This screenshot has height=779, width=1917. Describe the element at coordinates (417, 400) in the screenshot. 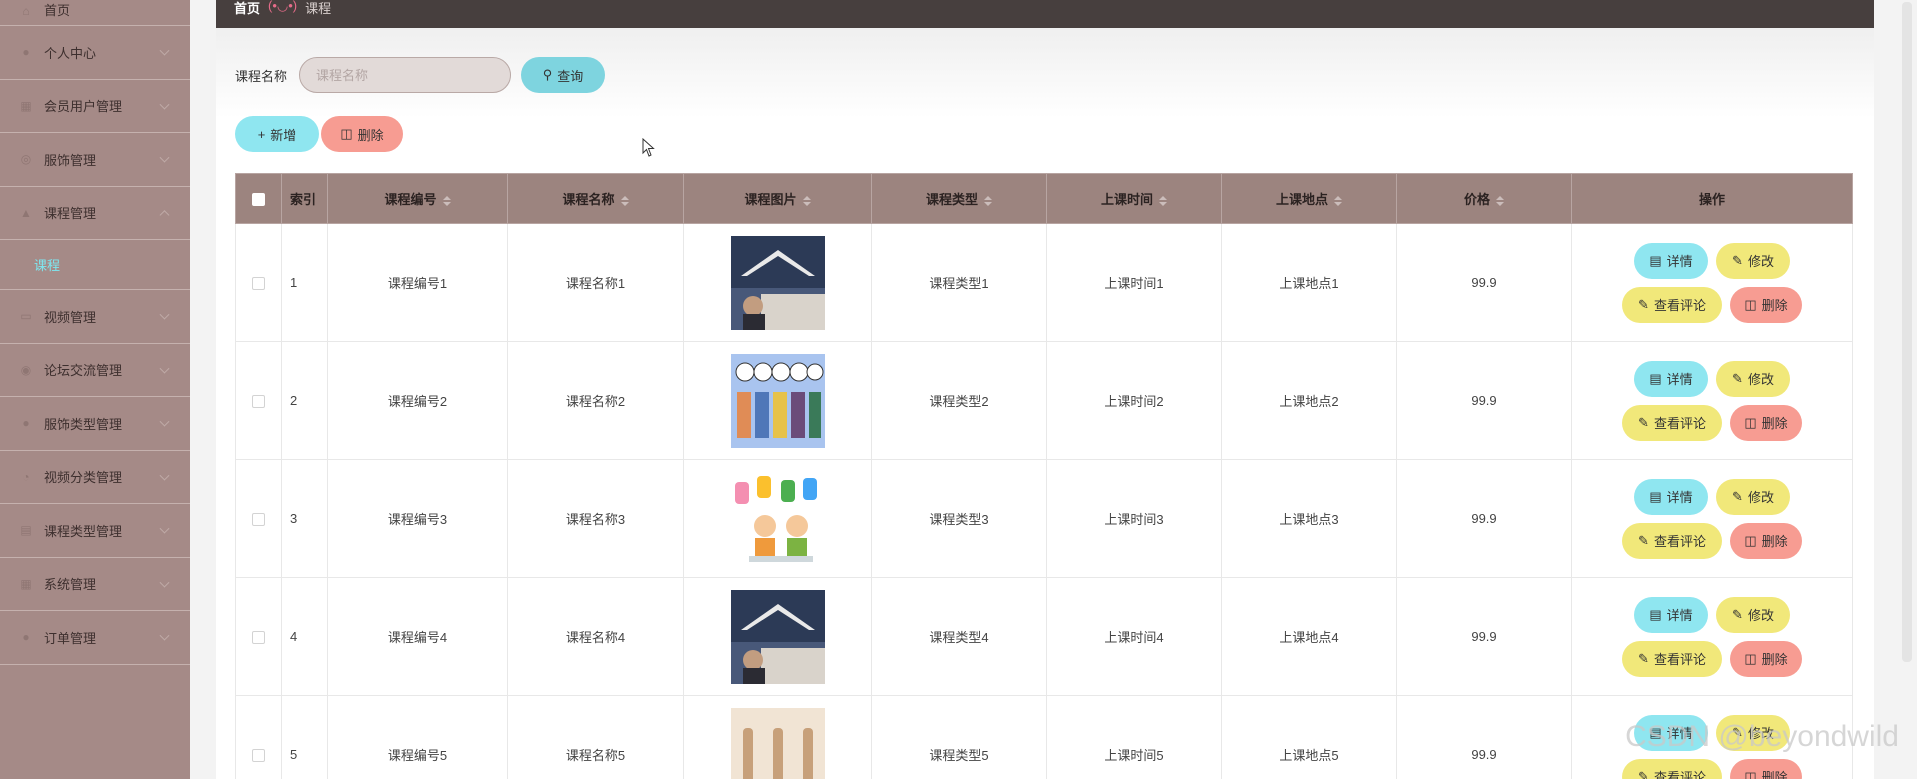

I see `row-course-code: 课程编号2` at that location.